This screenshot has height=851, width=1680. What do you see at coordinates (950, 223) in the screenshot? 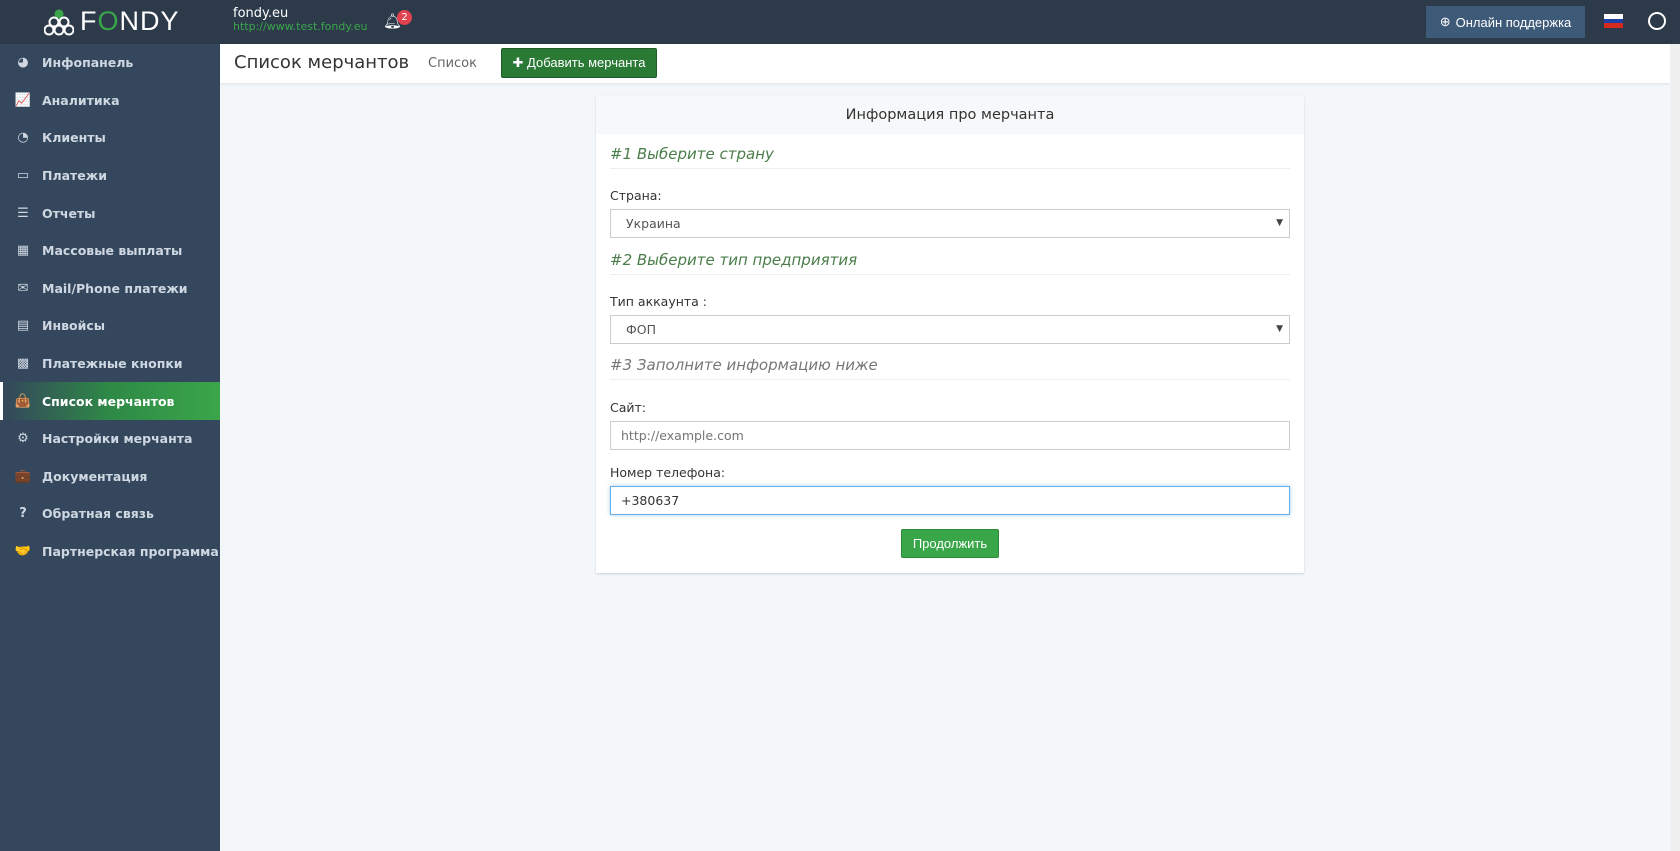
I see `country-select: Украина ▼` at bounding box center [950, 223].